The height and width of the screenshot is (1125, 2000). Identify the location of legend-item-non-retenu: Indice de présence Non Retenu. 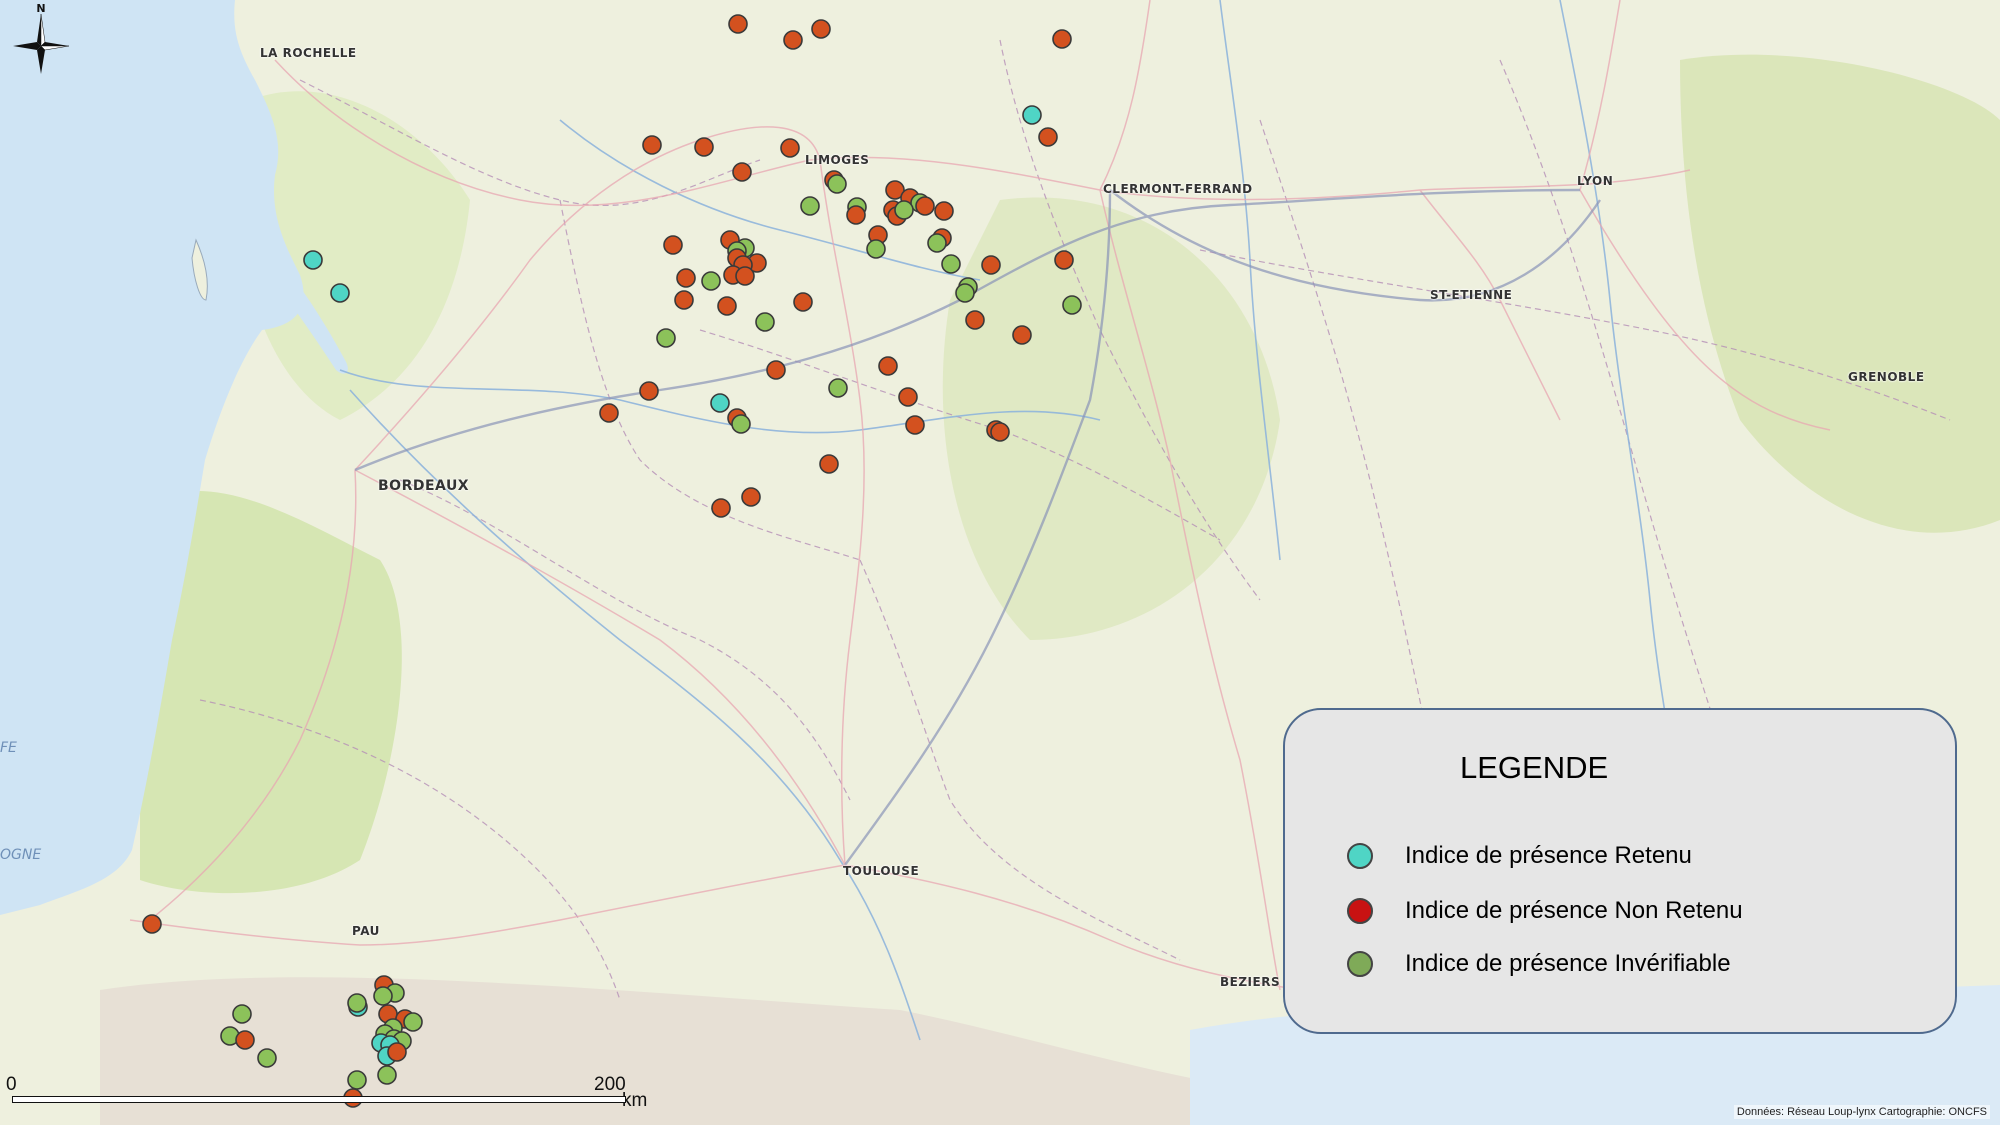
(1545, 911).